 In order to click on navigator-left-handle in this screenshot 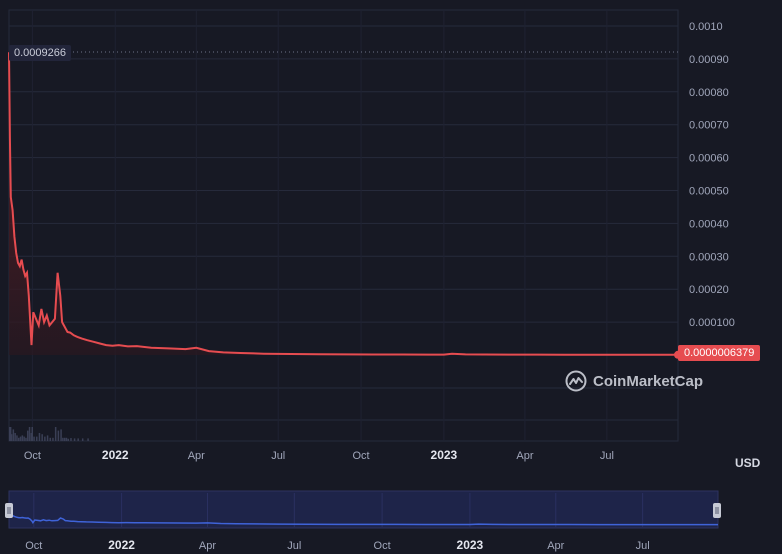, I will do `click(9, 510)`.